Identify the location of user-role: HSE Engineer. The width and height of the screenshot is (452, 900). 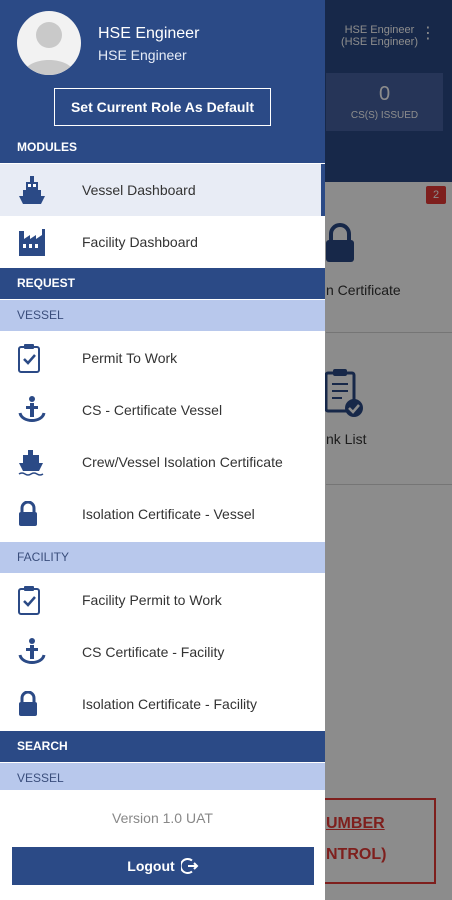
(142, 55).